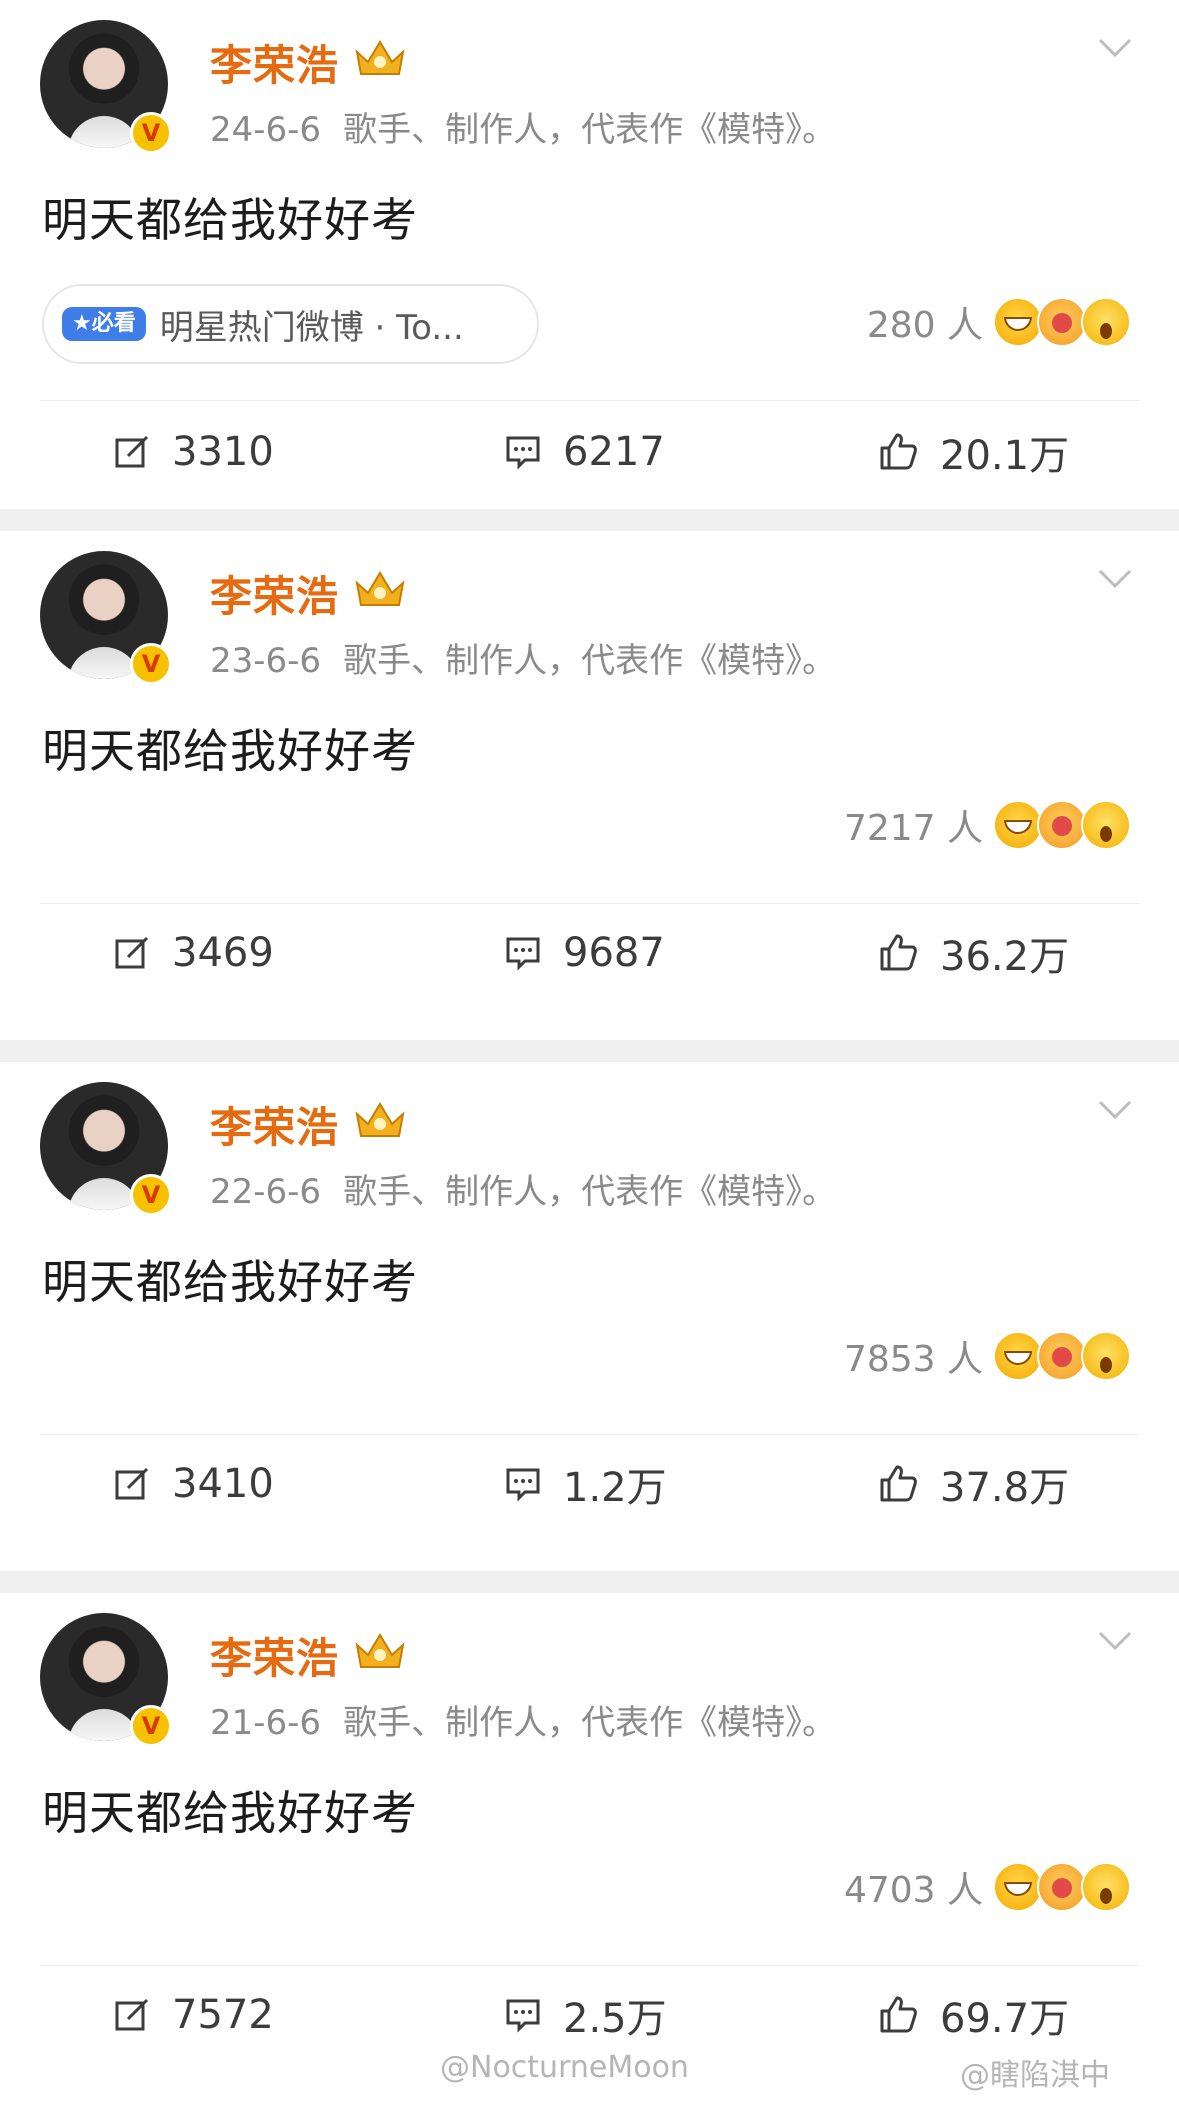 The width and height of the screenshot is (1179, 2102). I want to click on repost-button: 7572, so click(194, 2015).